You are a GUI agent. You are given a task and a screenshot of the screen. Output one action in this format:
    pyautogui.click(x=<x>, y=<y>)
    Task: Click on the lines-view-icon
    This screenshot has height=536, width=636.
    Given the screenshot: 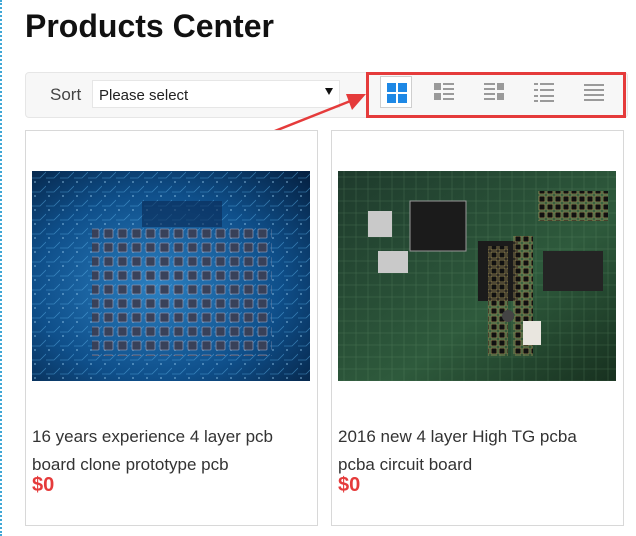 What is the action you would take?
    pyautogui.click(x=594, y=92)
    